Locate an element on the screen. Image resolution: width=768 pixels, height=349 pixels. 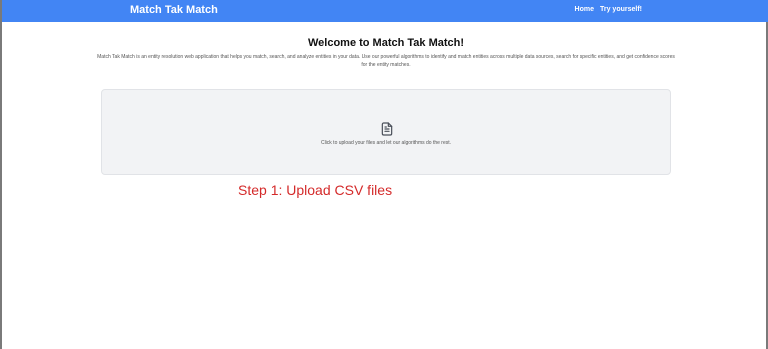
nav-try-yourself-link: Try yourself! is located at coordinates (621, 9).